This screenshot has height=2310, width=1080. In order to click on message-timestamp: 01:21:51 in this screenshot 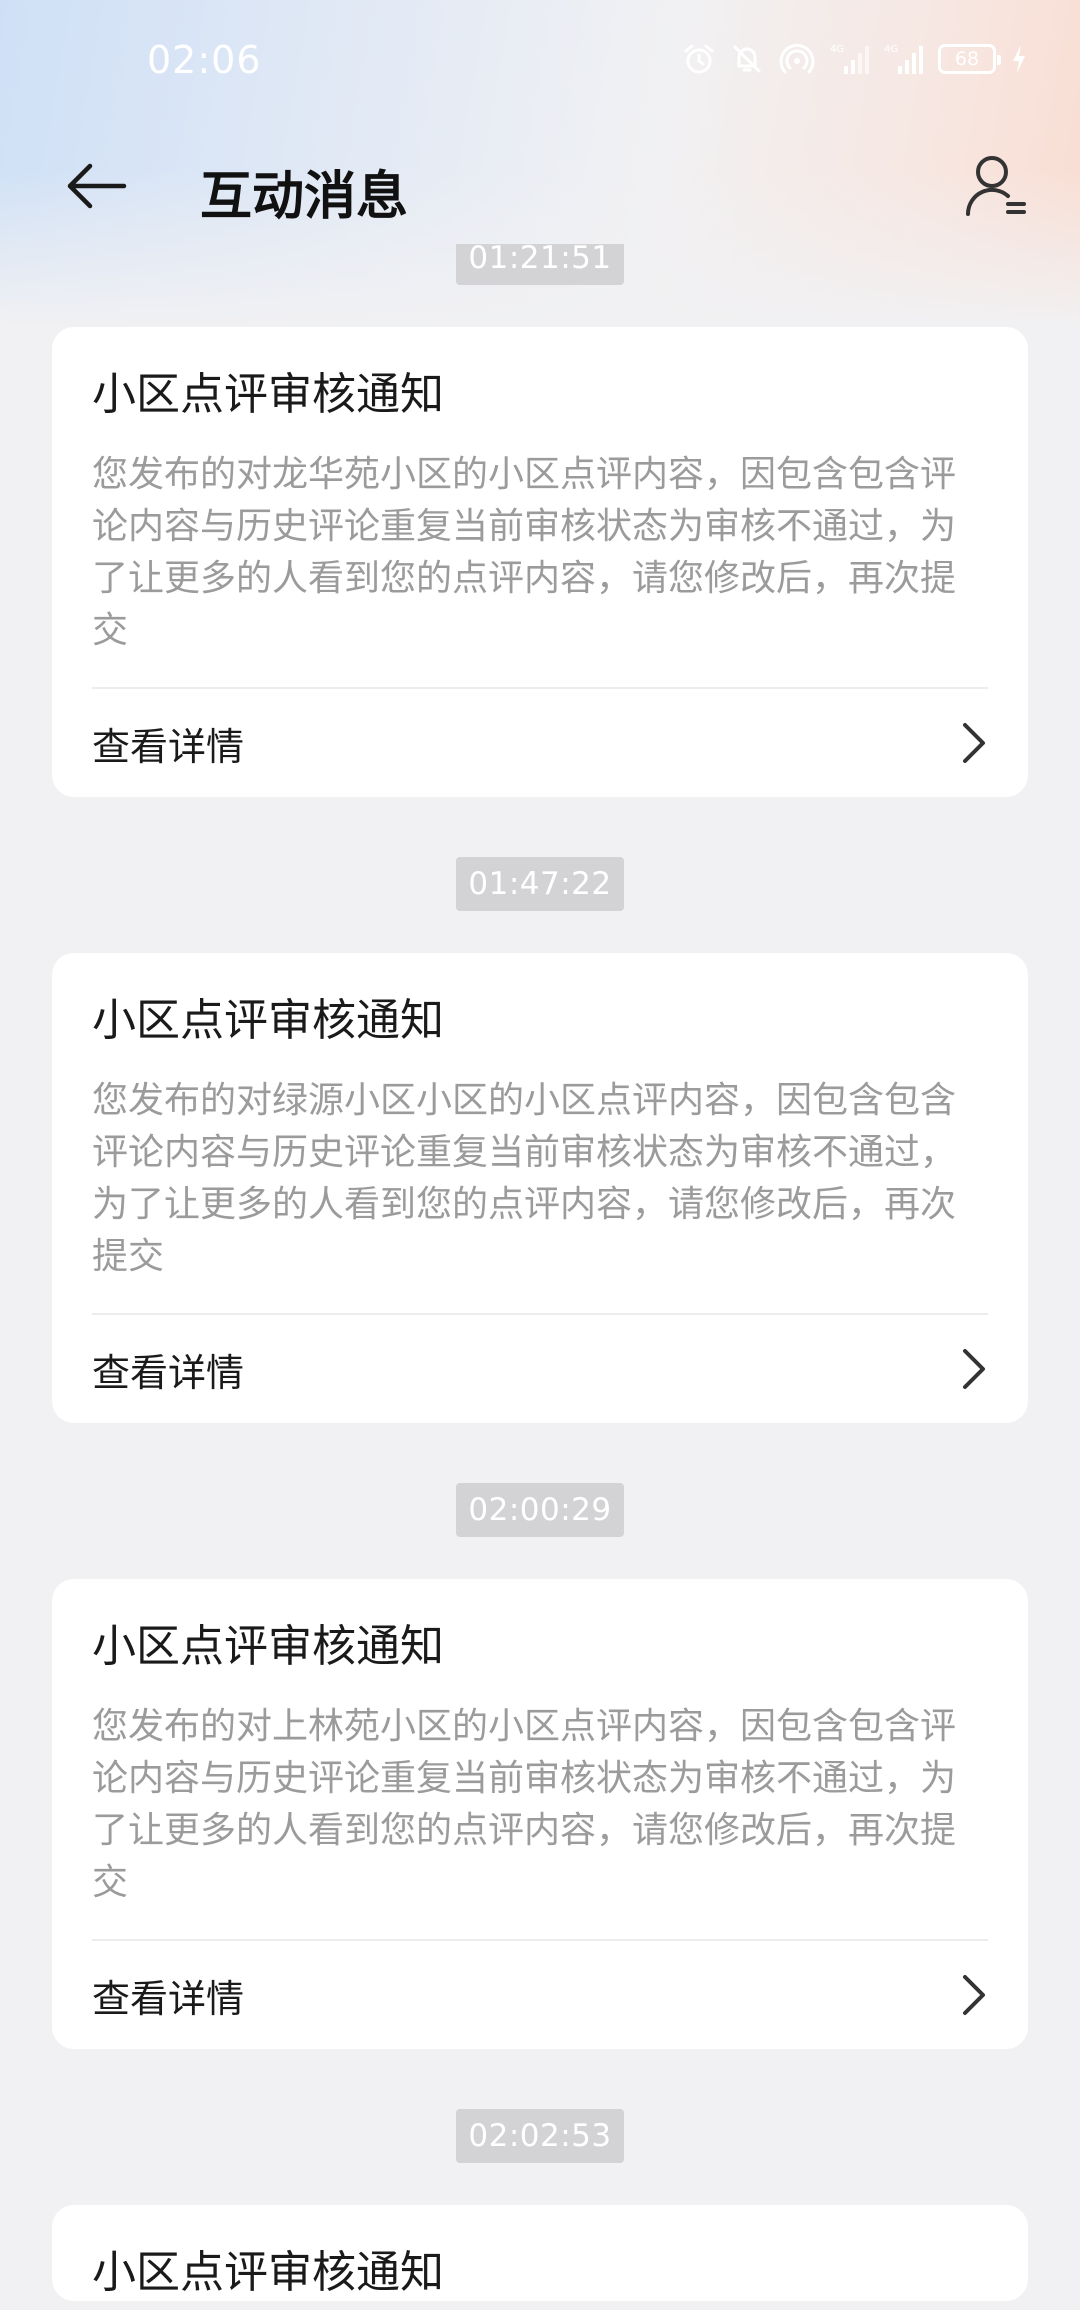, I will do `click(540, 264)`.